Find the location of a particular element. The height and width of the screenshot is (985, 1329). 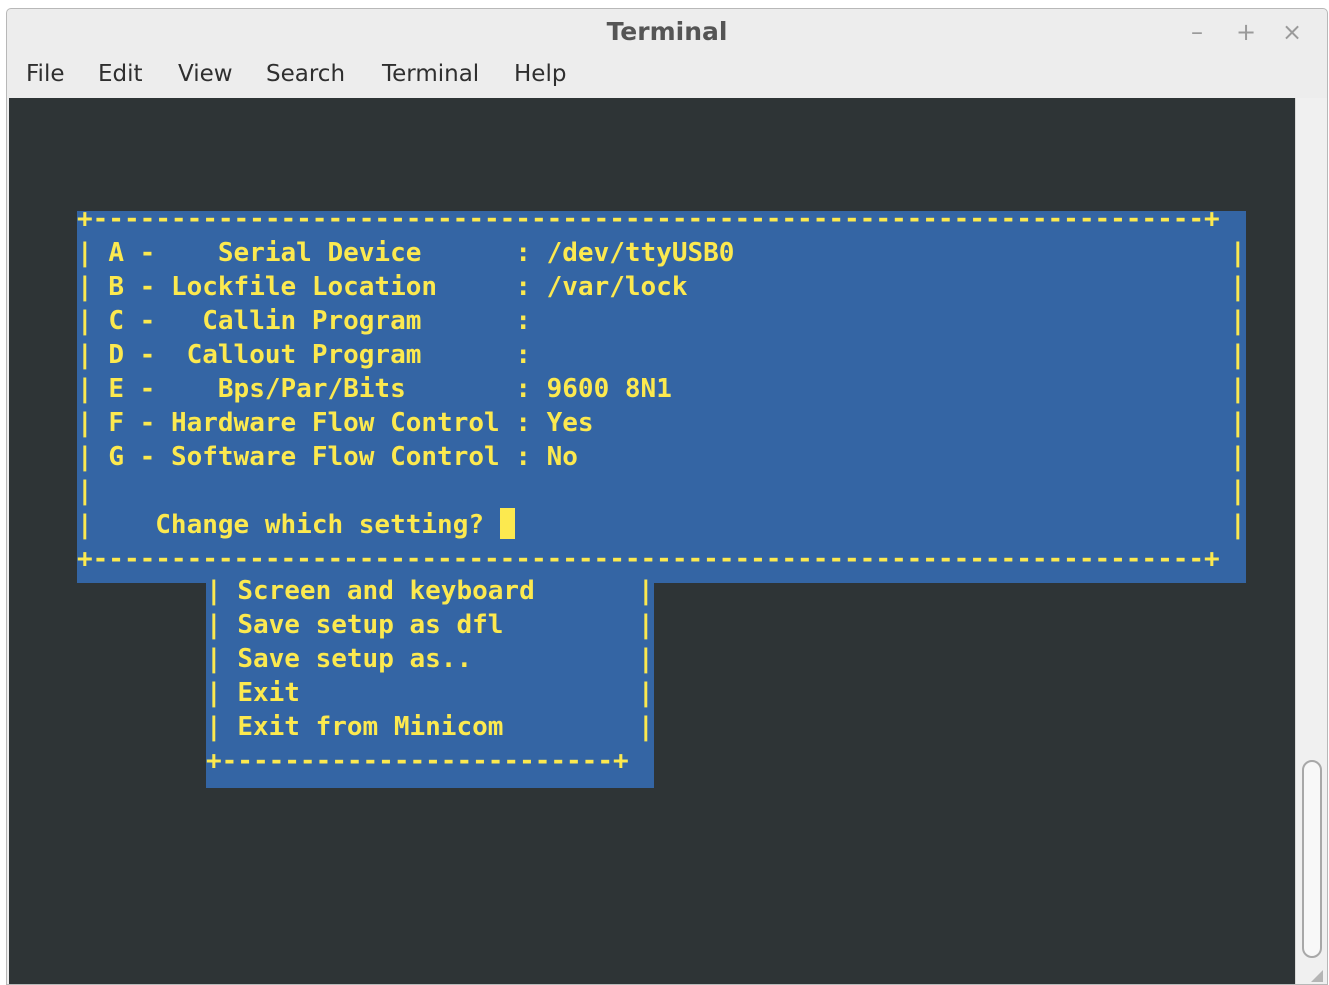

setting-row-f: | F - Hardware Flow Control : Yes is located at coordinates (661, 423).